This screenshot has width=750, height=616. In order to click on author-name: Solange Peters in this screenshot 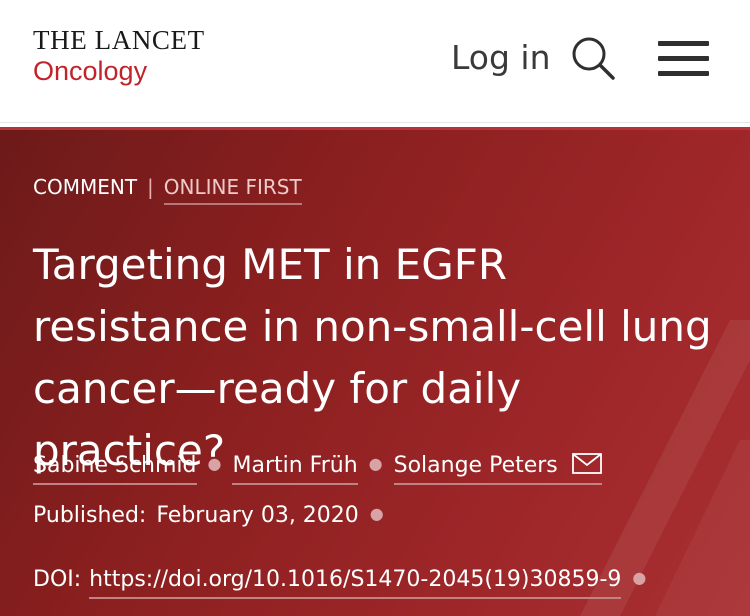, I will do `click(475, 465)`.